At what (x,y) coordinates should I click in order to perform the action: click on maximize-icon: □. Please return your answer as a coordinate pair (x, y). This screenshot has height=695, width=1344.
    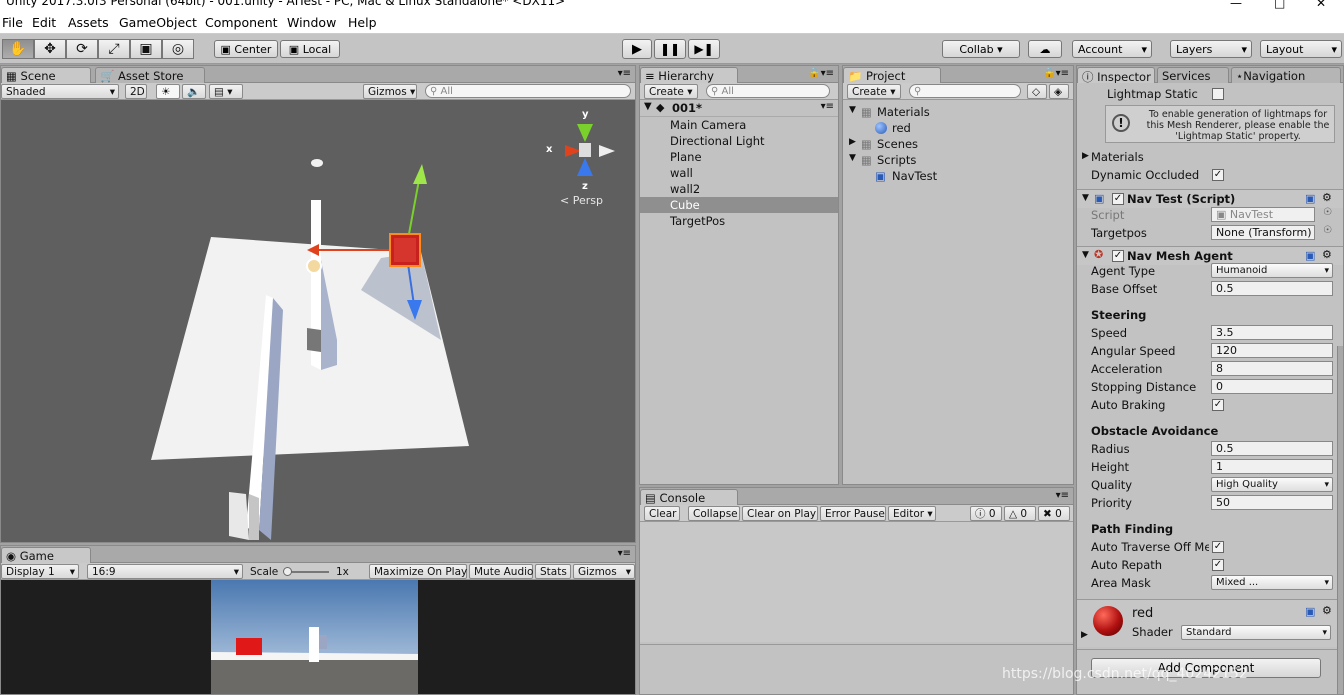
    Looking at the image, I should click on (1279, 5).